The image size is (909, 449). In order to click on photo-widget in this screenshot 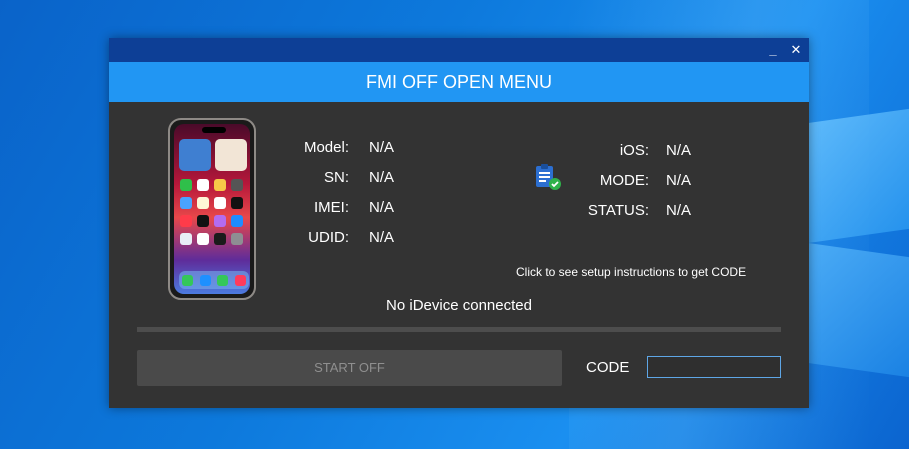, I will do `click(231, 155)`.